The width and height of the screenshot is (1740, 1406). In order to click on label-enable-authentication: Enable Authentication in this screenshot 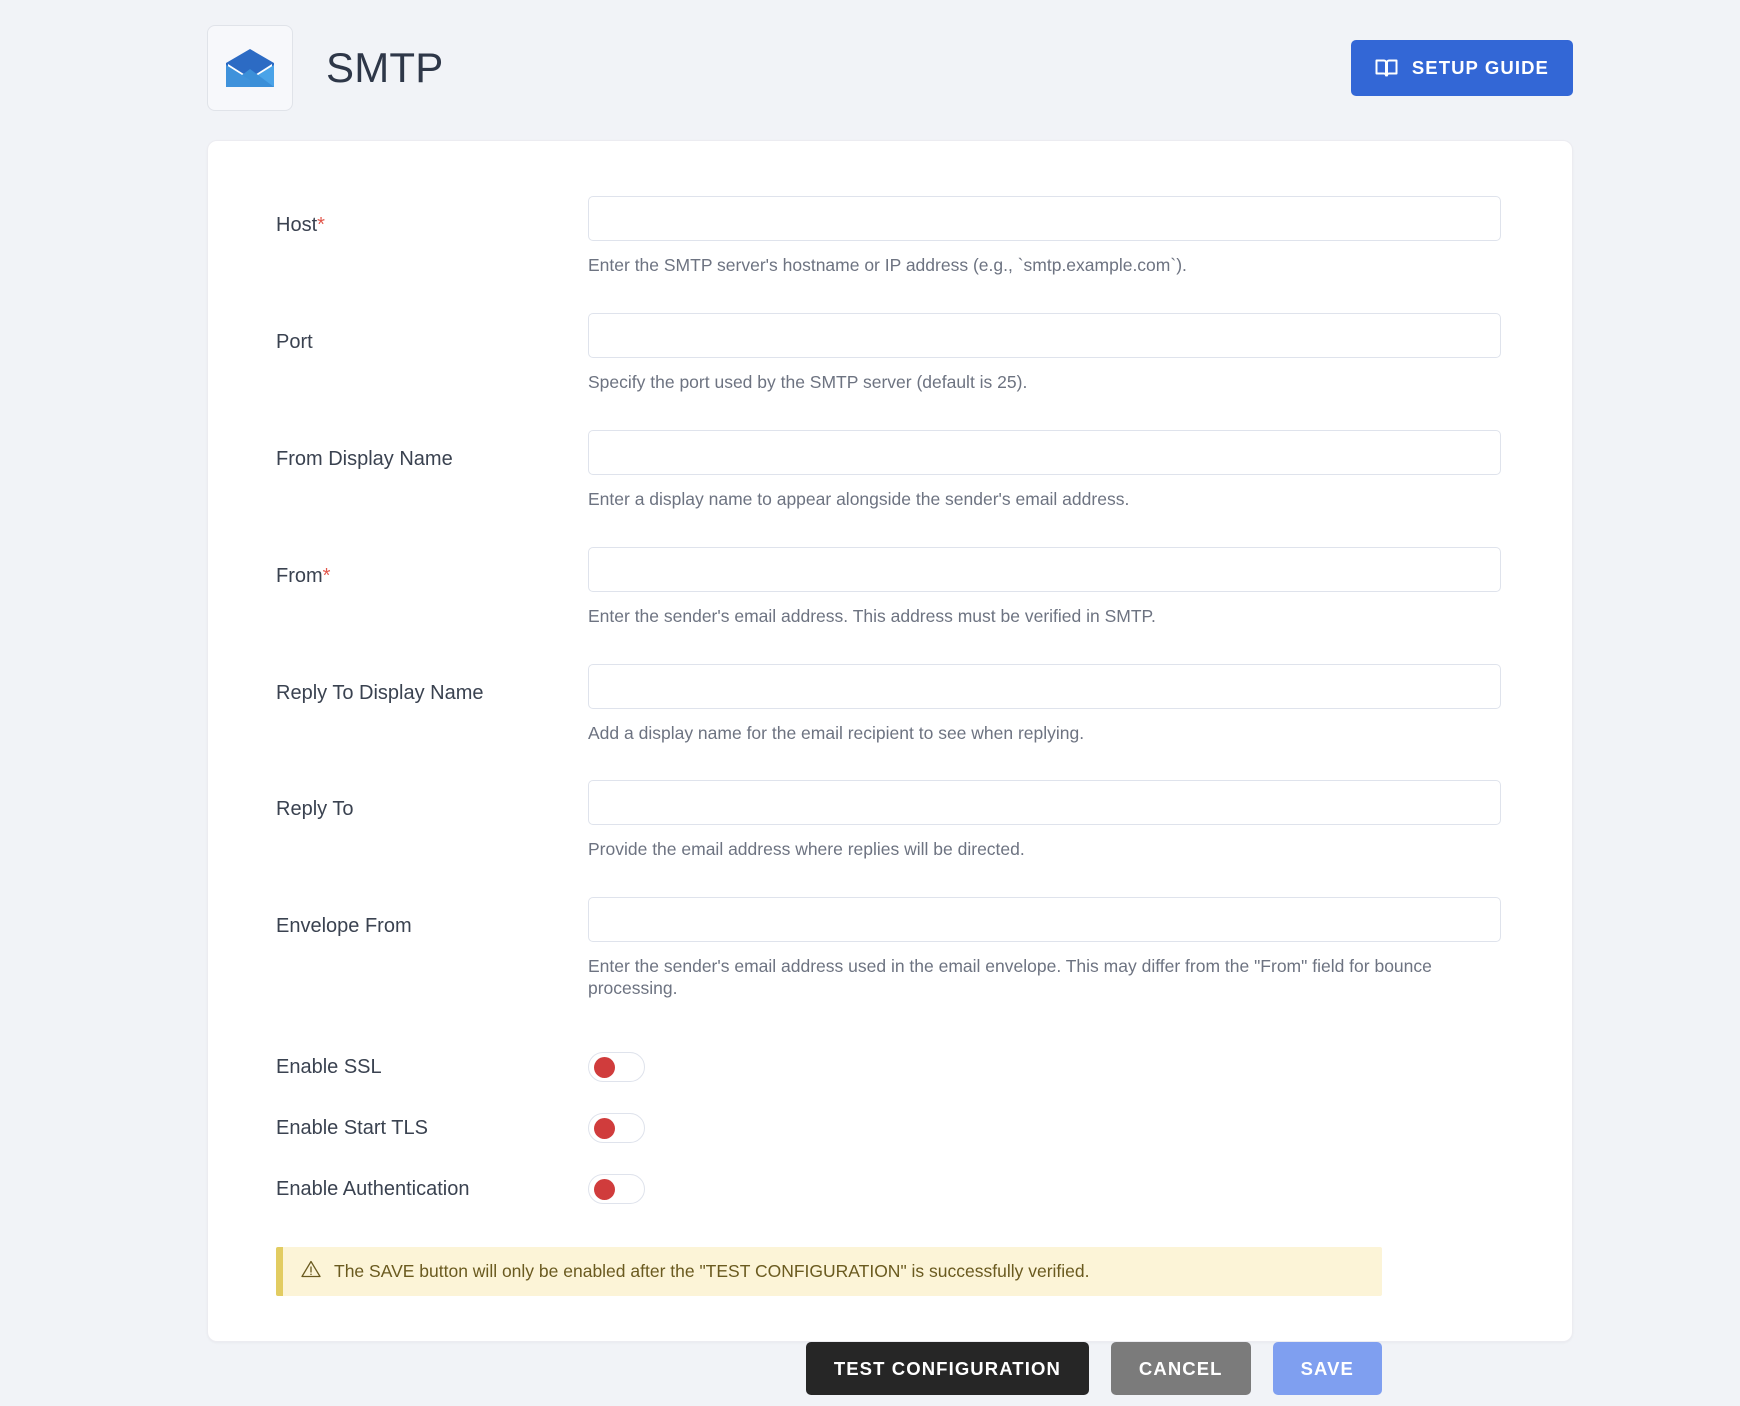, I will do `click(373, 1188)`.